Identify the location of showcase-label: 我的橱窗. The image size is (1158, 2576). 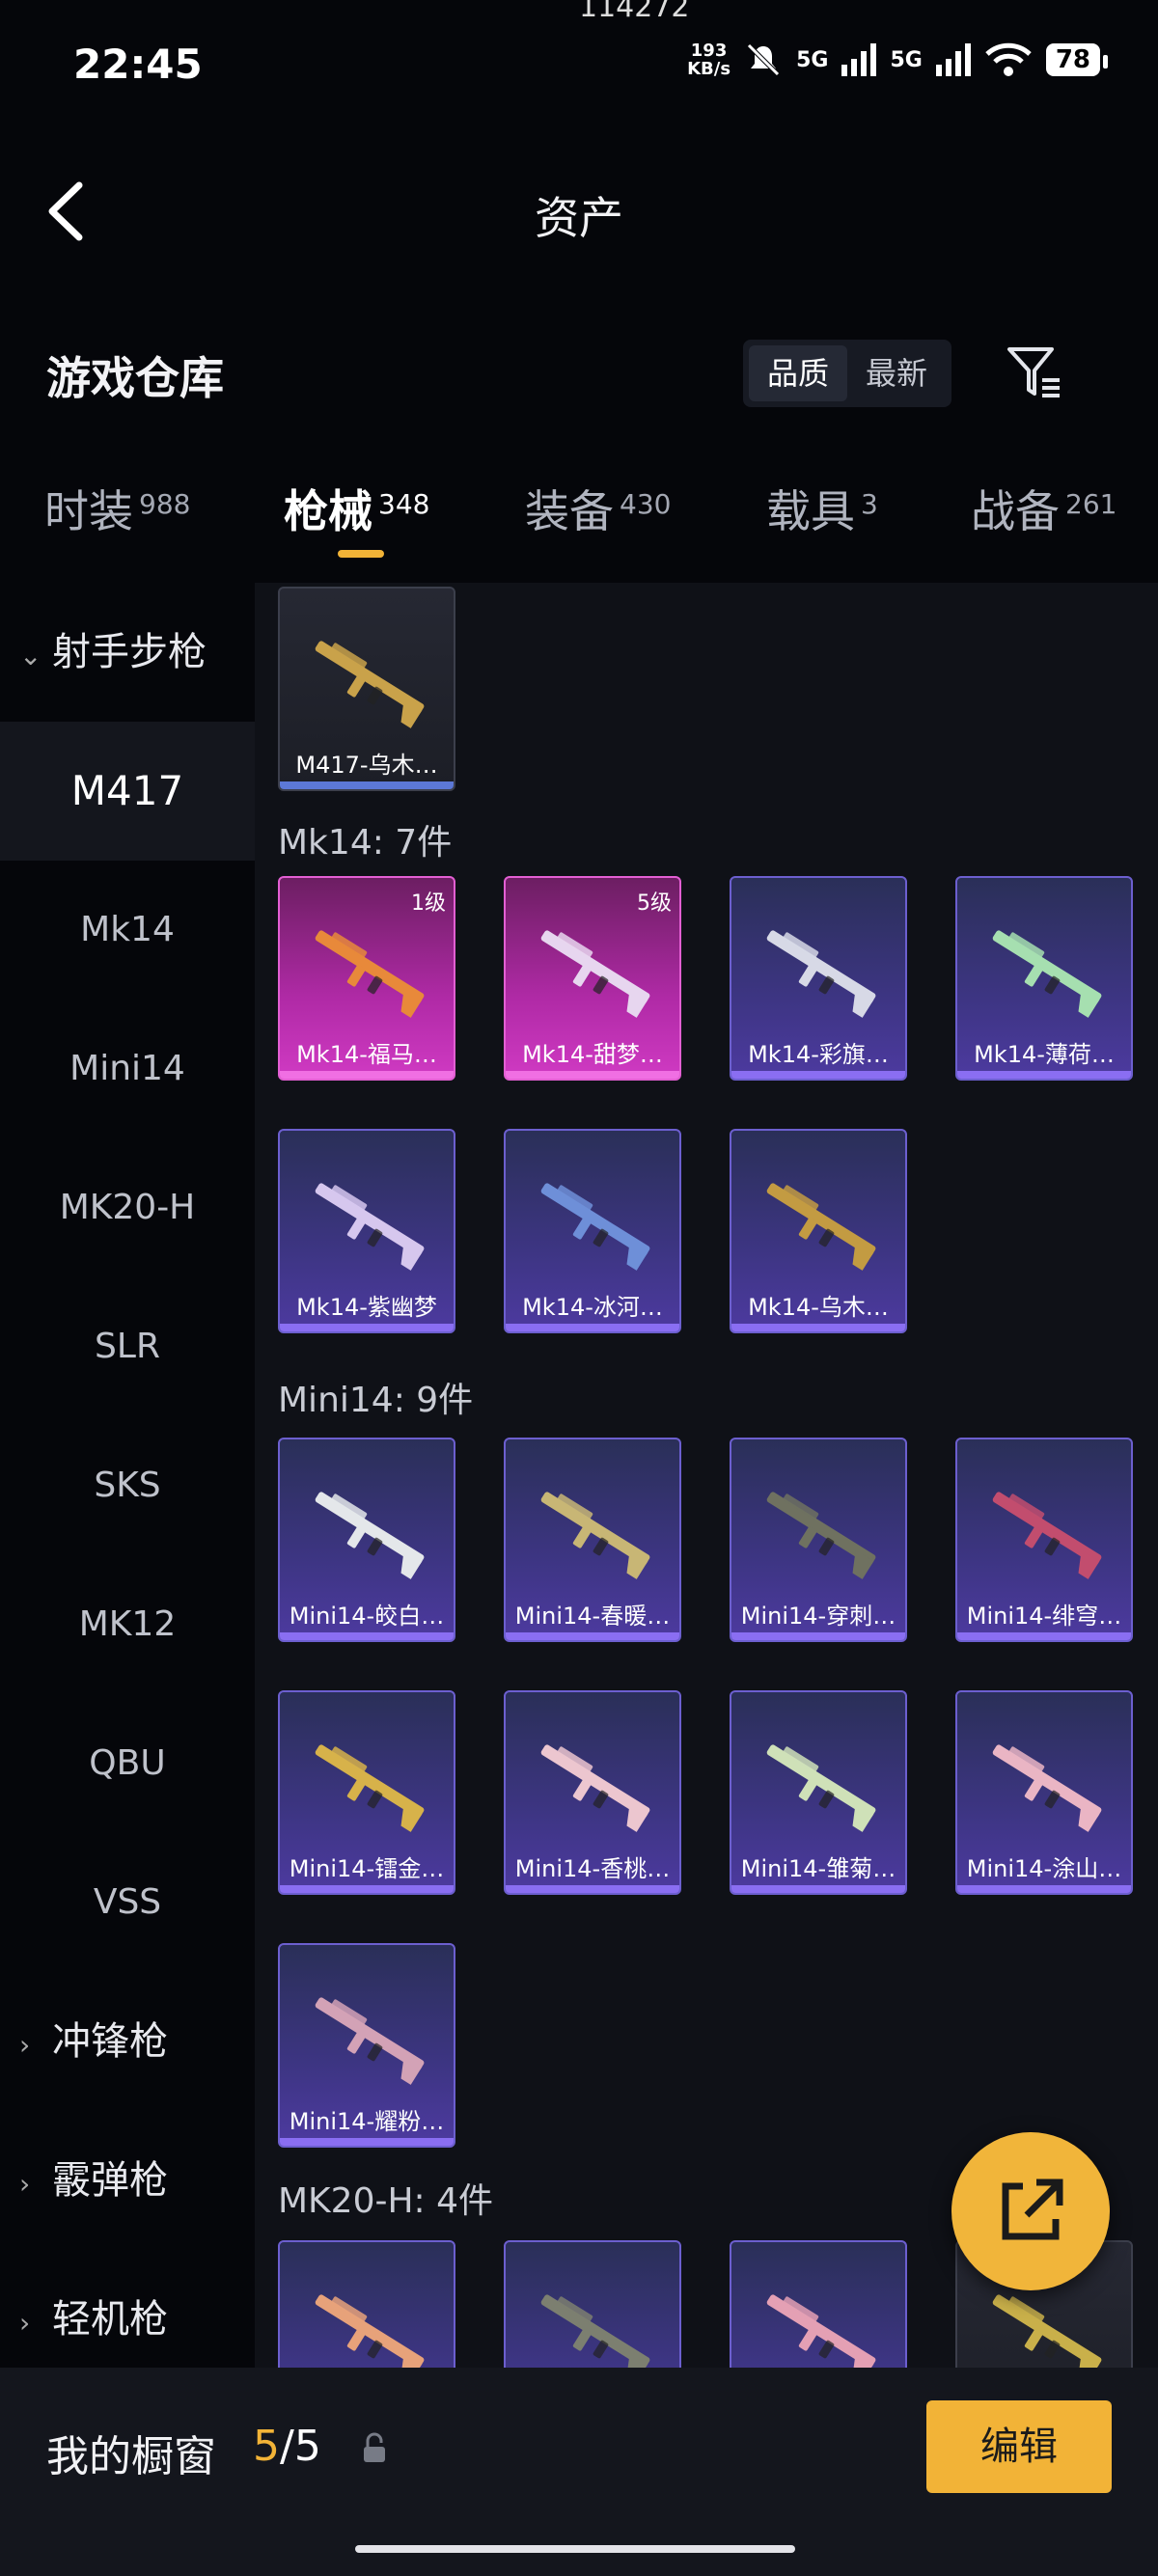
(131, 2456).